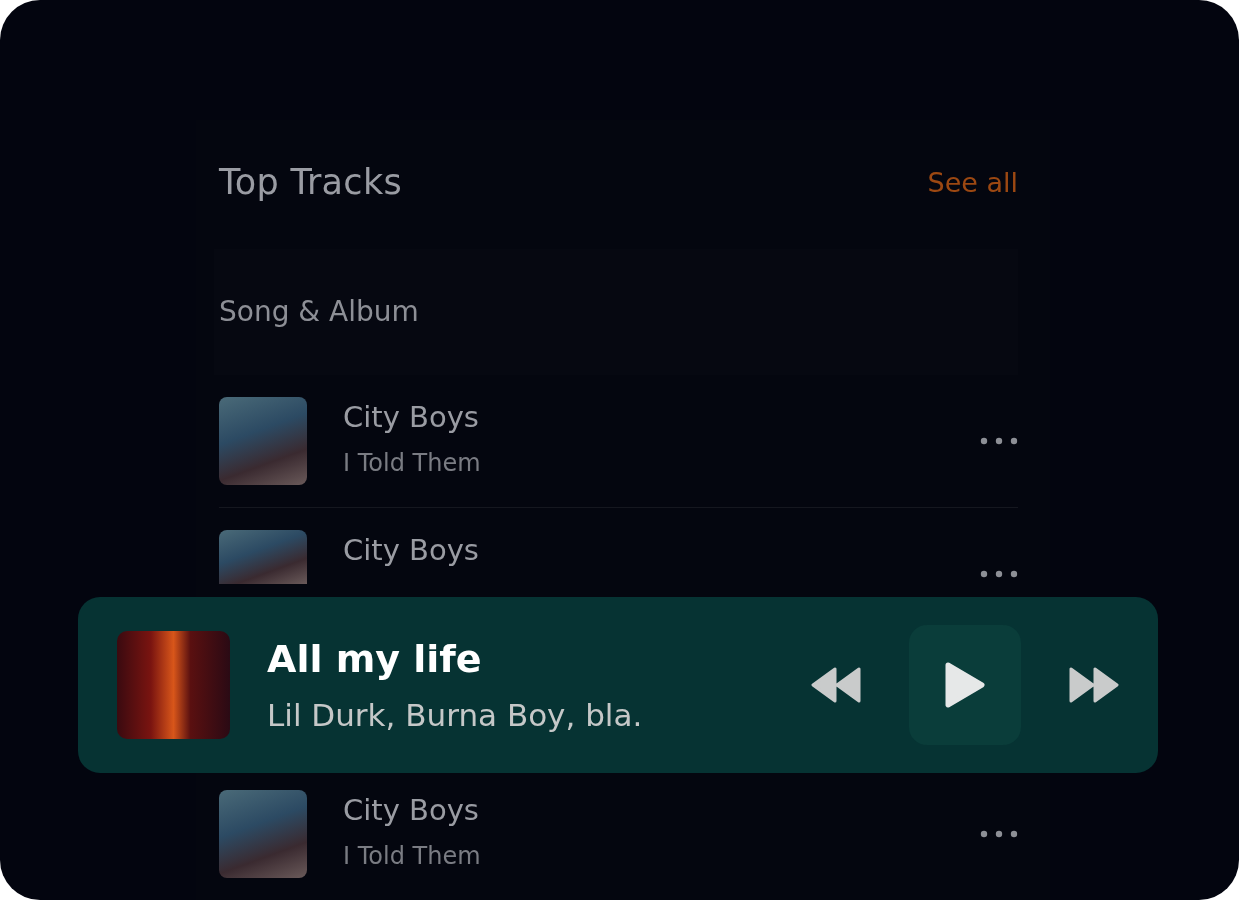  Describe the element at coordinates (1094, 685) in the screenshot. I see `fast-forward-button` at that location.